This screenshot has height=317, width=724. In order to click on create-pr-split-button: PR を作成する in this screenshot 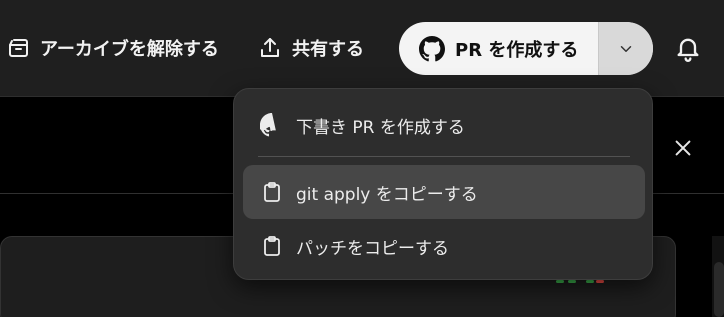, I will do `click(526, 48)`.